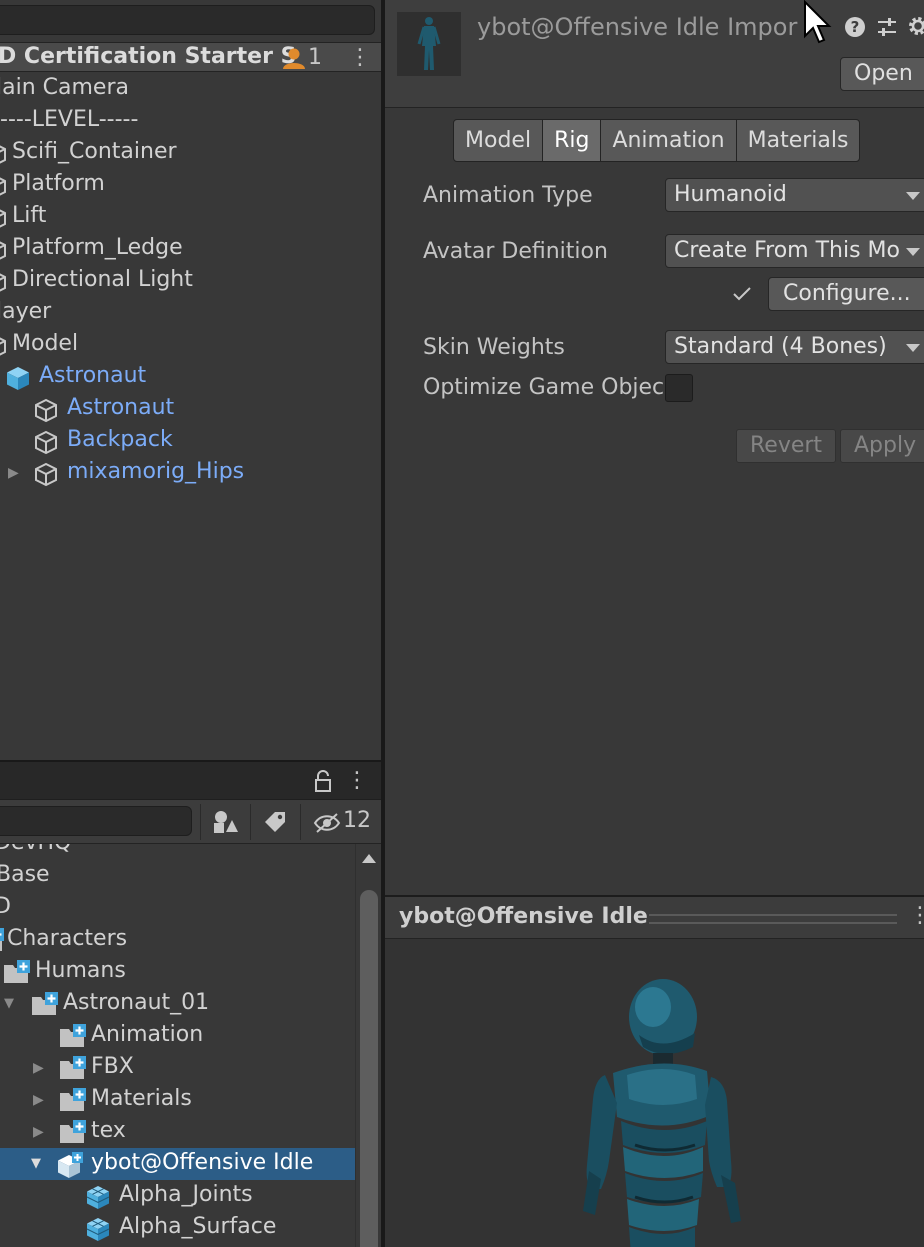  What do you see at coordinates (120, 439) in the screenshot?
I see `hierarchy-item-label: Backpack` at bounding box center [120, 439].